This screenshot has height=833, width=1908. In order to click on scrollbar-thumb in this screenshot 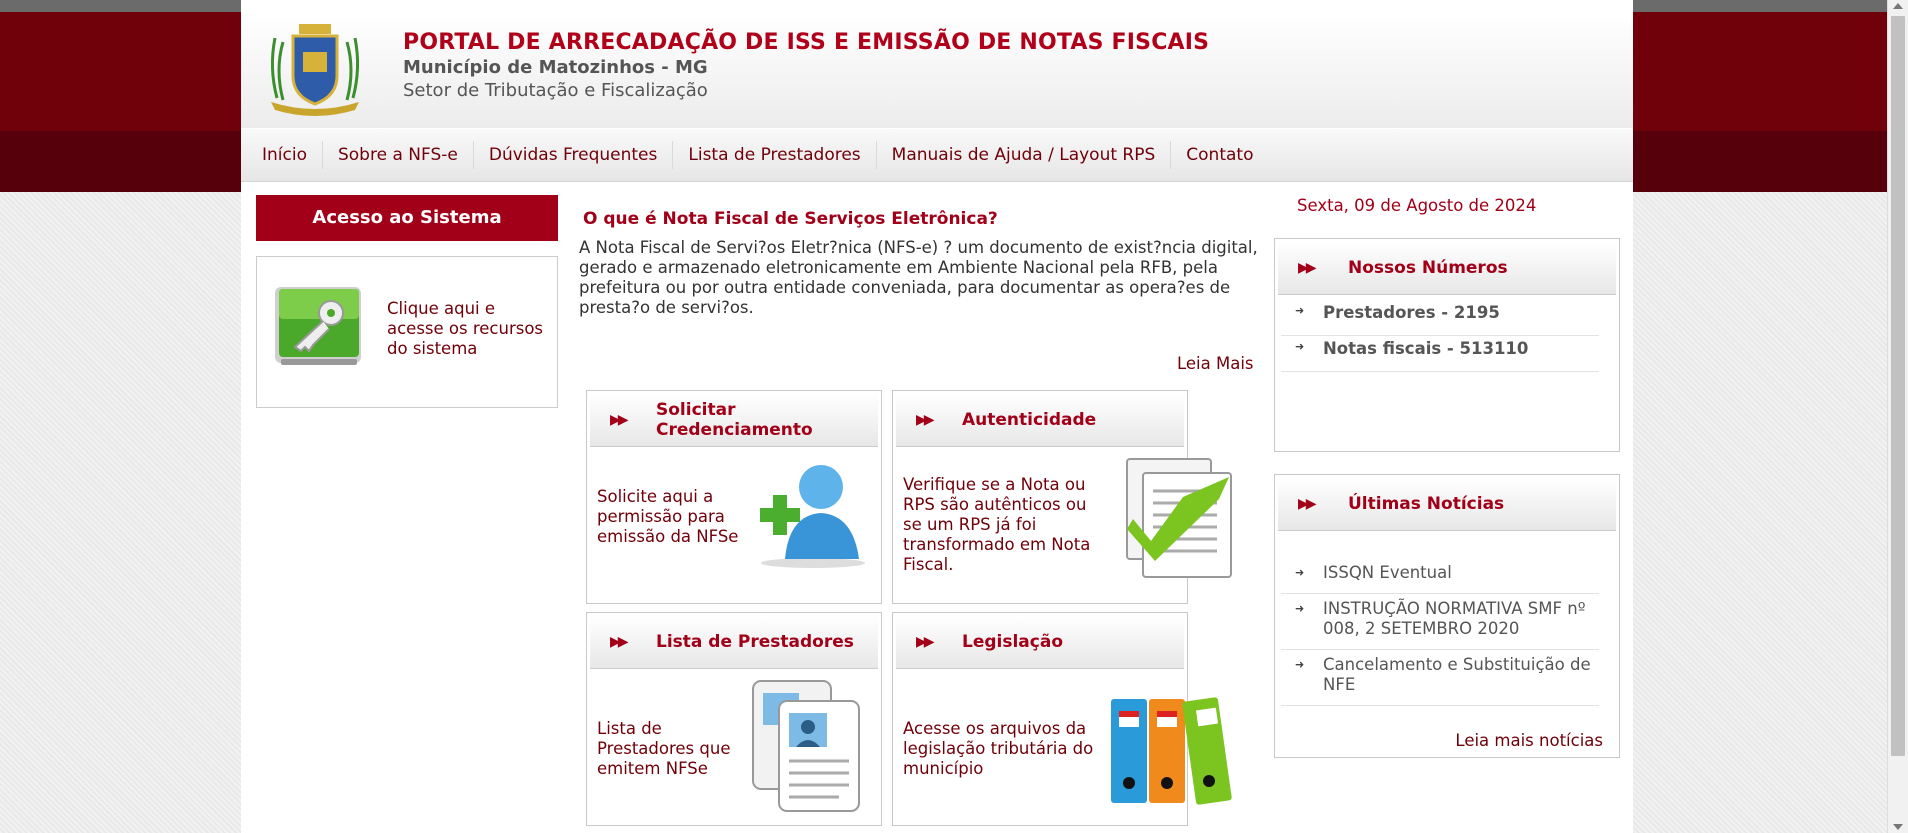, I will do `click(1898, 386)`.